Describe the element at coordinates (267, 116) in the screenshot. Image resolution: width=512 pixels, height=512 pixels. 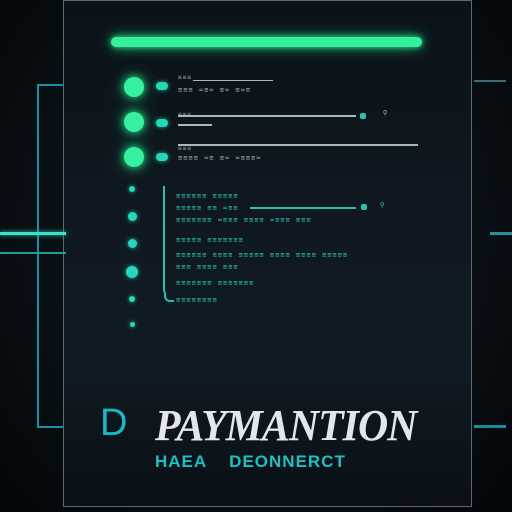
I see `row2-progress-track` at that location.